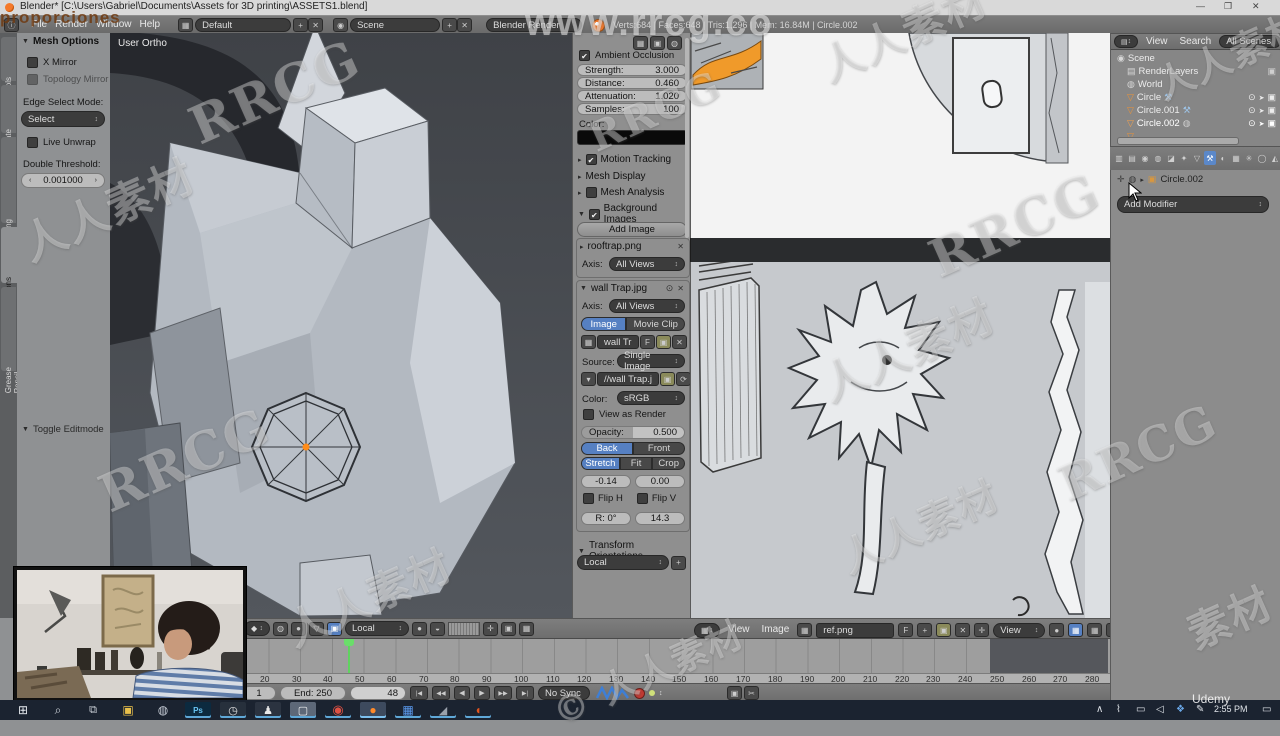  Describe the element at coordinates (341, 25) in the screenshot. I see `scene-icon: ◉` at that location.